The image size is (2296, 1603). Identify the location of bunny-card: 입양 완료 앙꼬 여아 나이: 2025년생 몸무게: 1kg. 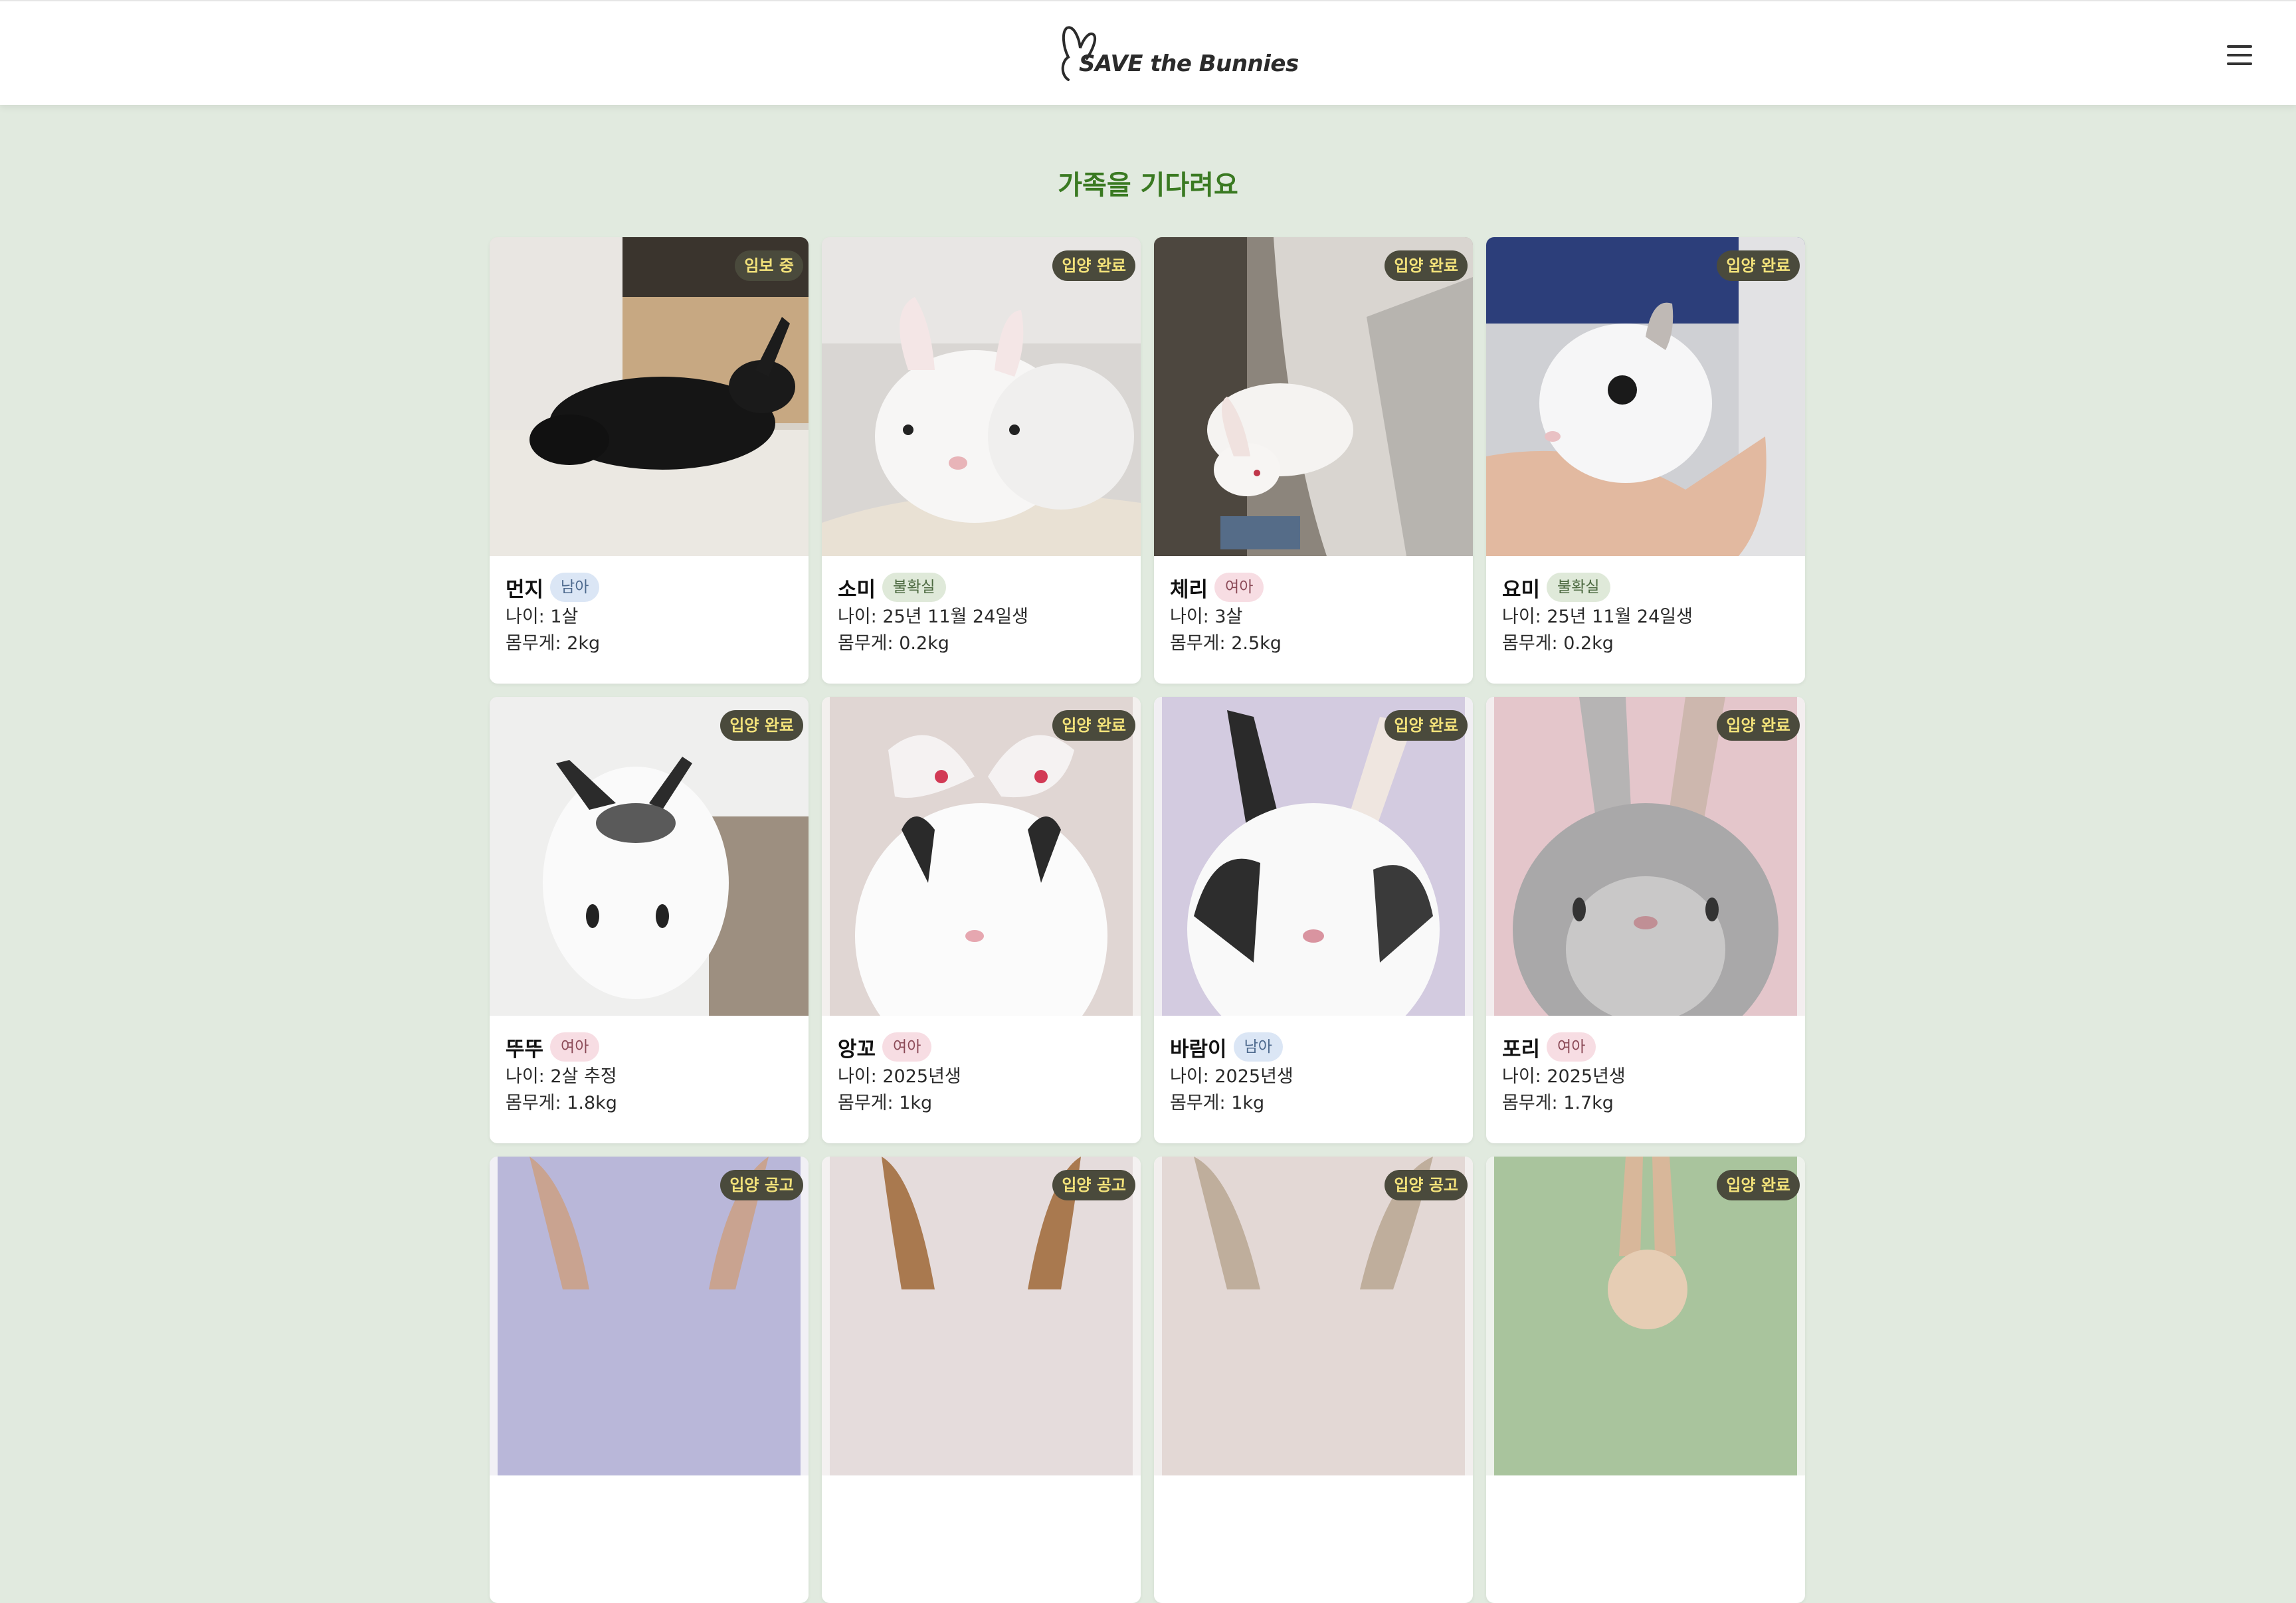
(982, 920).